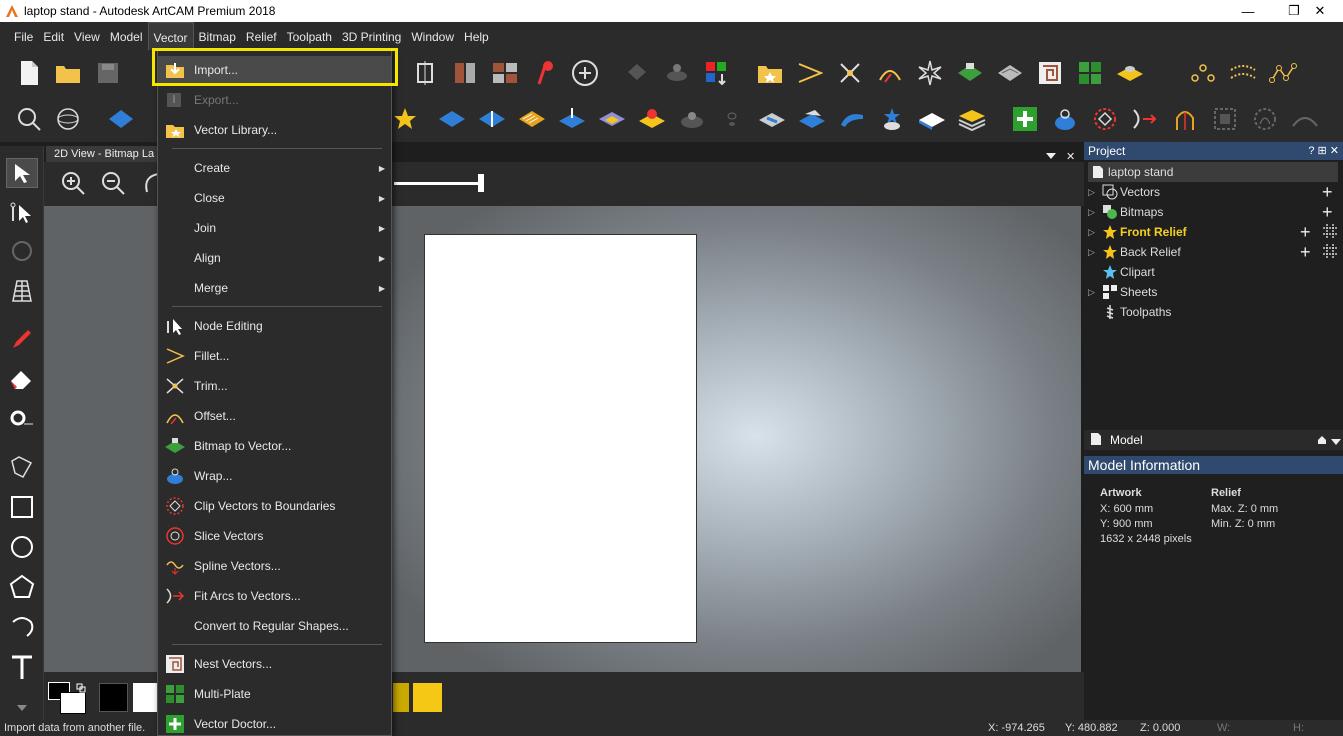 Image resolution: width=1343 pixels, height=736 pixels. I want to click on polyline-draw-icon, so click(22, 467).